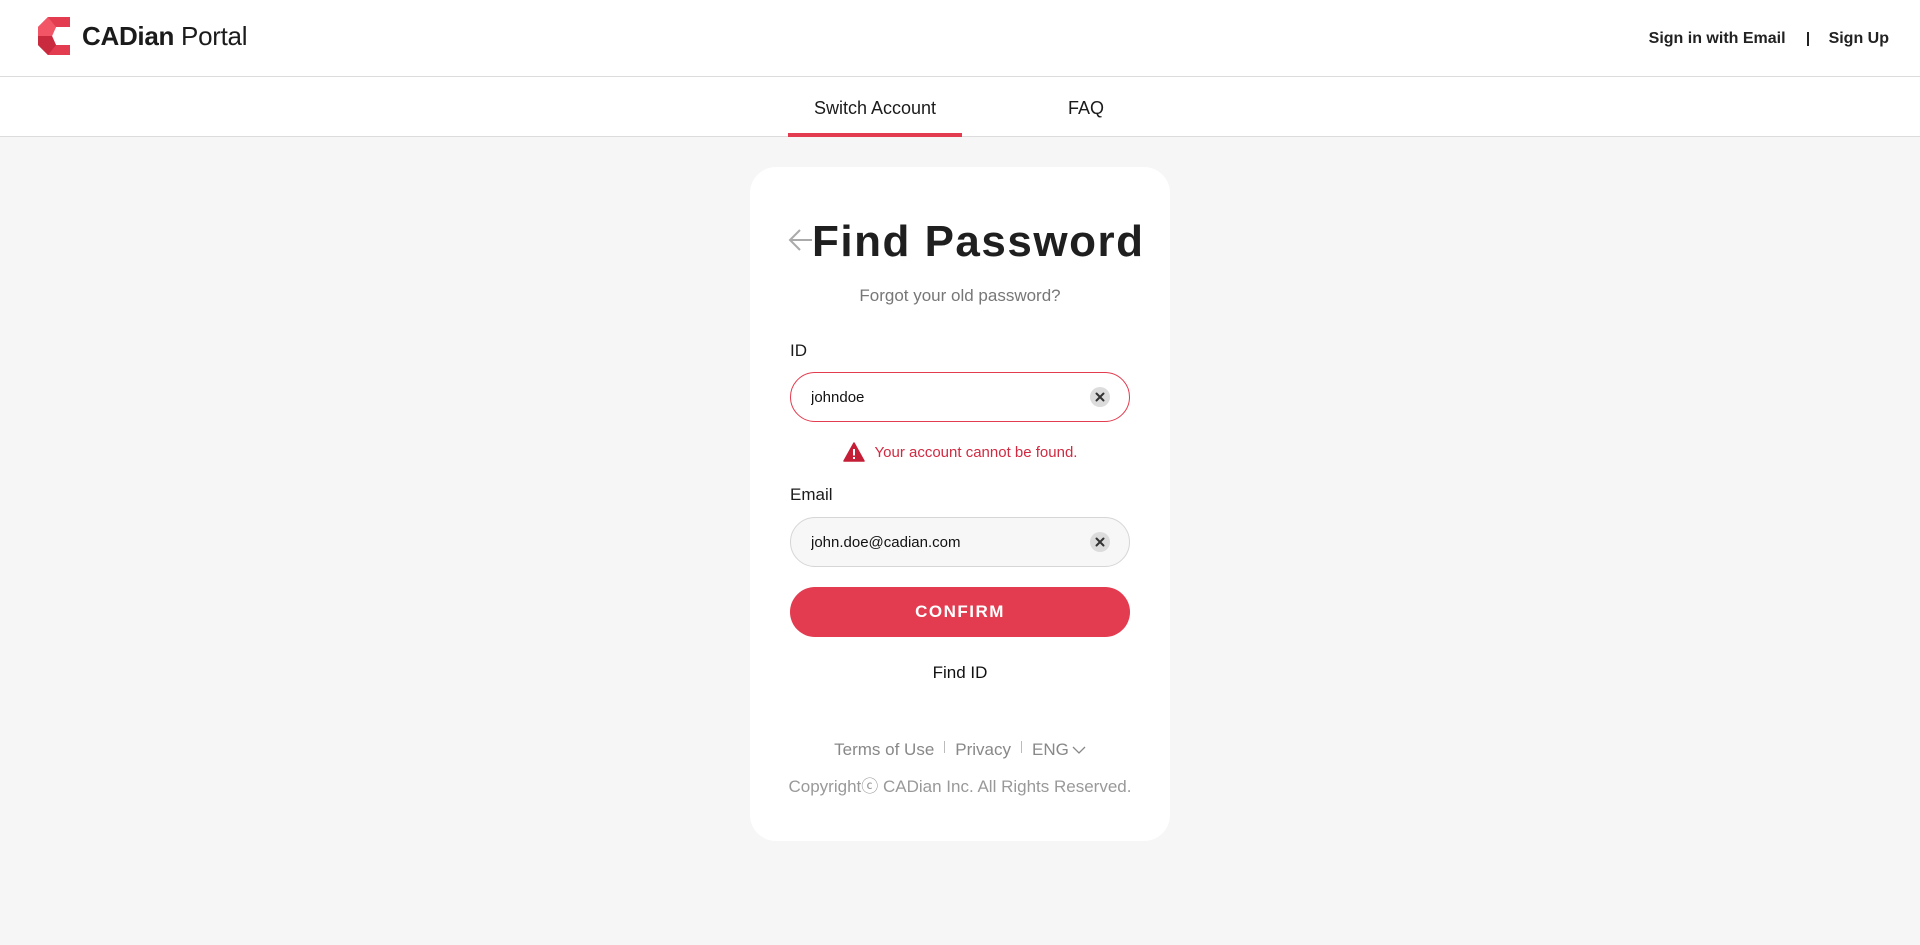 The height and width of the screenshot is (945, 1920). Describe the element at coordinates (1807, 39) in the screenshot. I see `top-links-divider` at that location.